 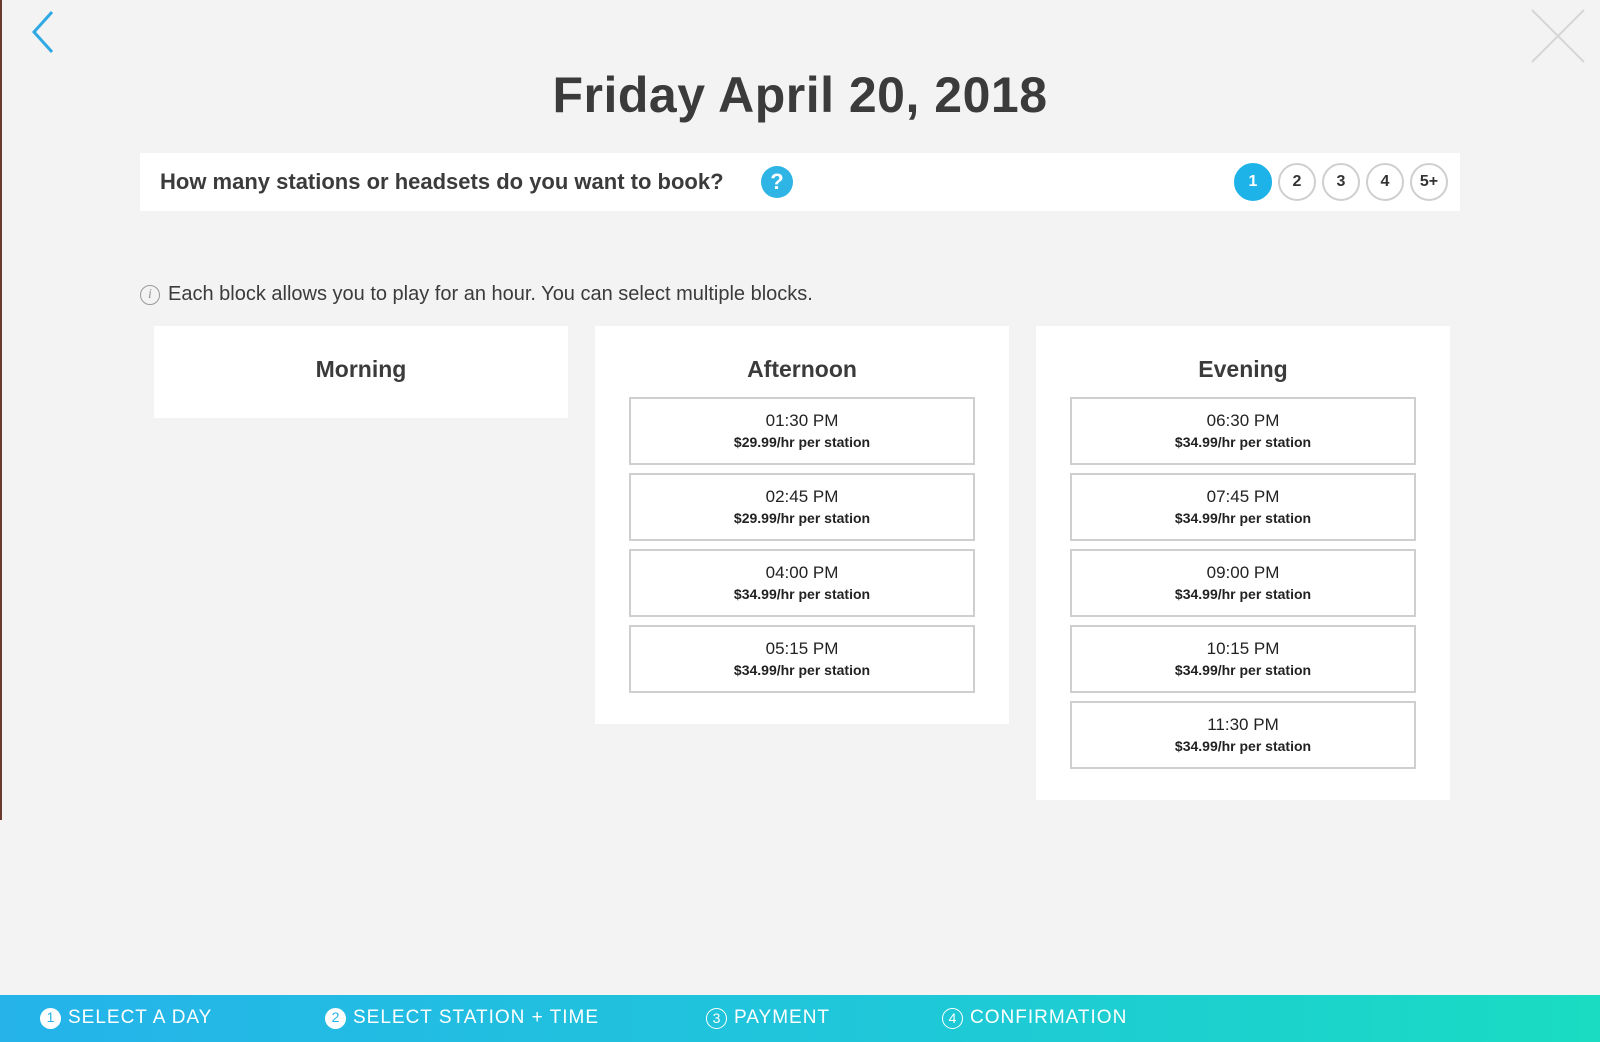 I want to click on time-slot: 05:15 PM $34.99/hr per station, so click(x=802, y=659).